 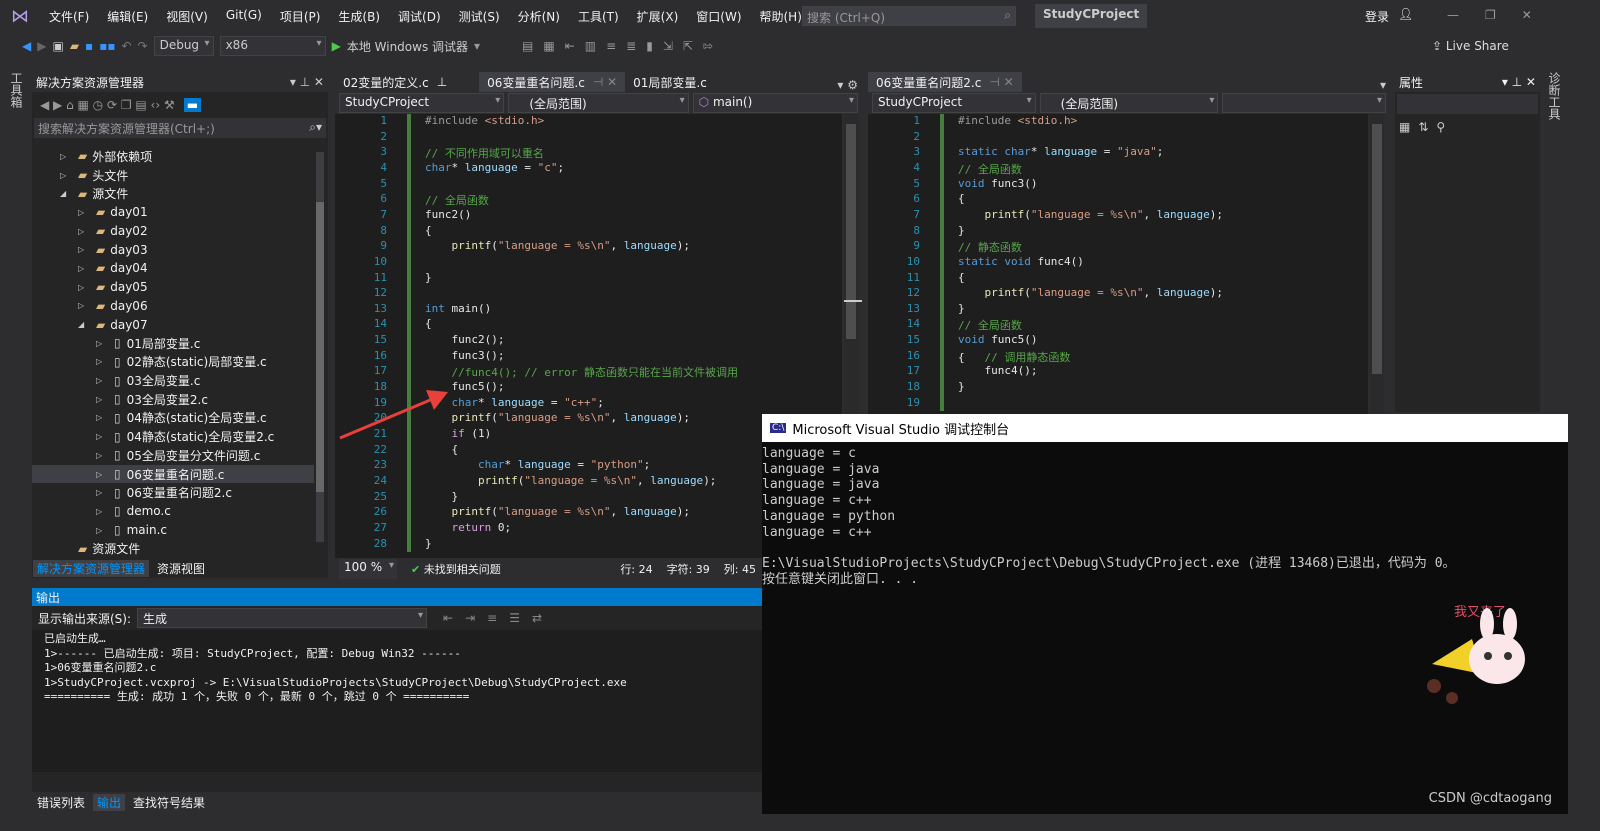 I want to click on menu-item: 测试(S), so click(x=479, y=16).